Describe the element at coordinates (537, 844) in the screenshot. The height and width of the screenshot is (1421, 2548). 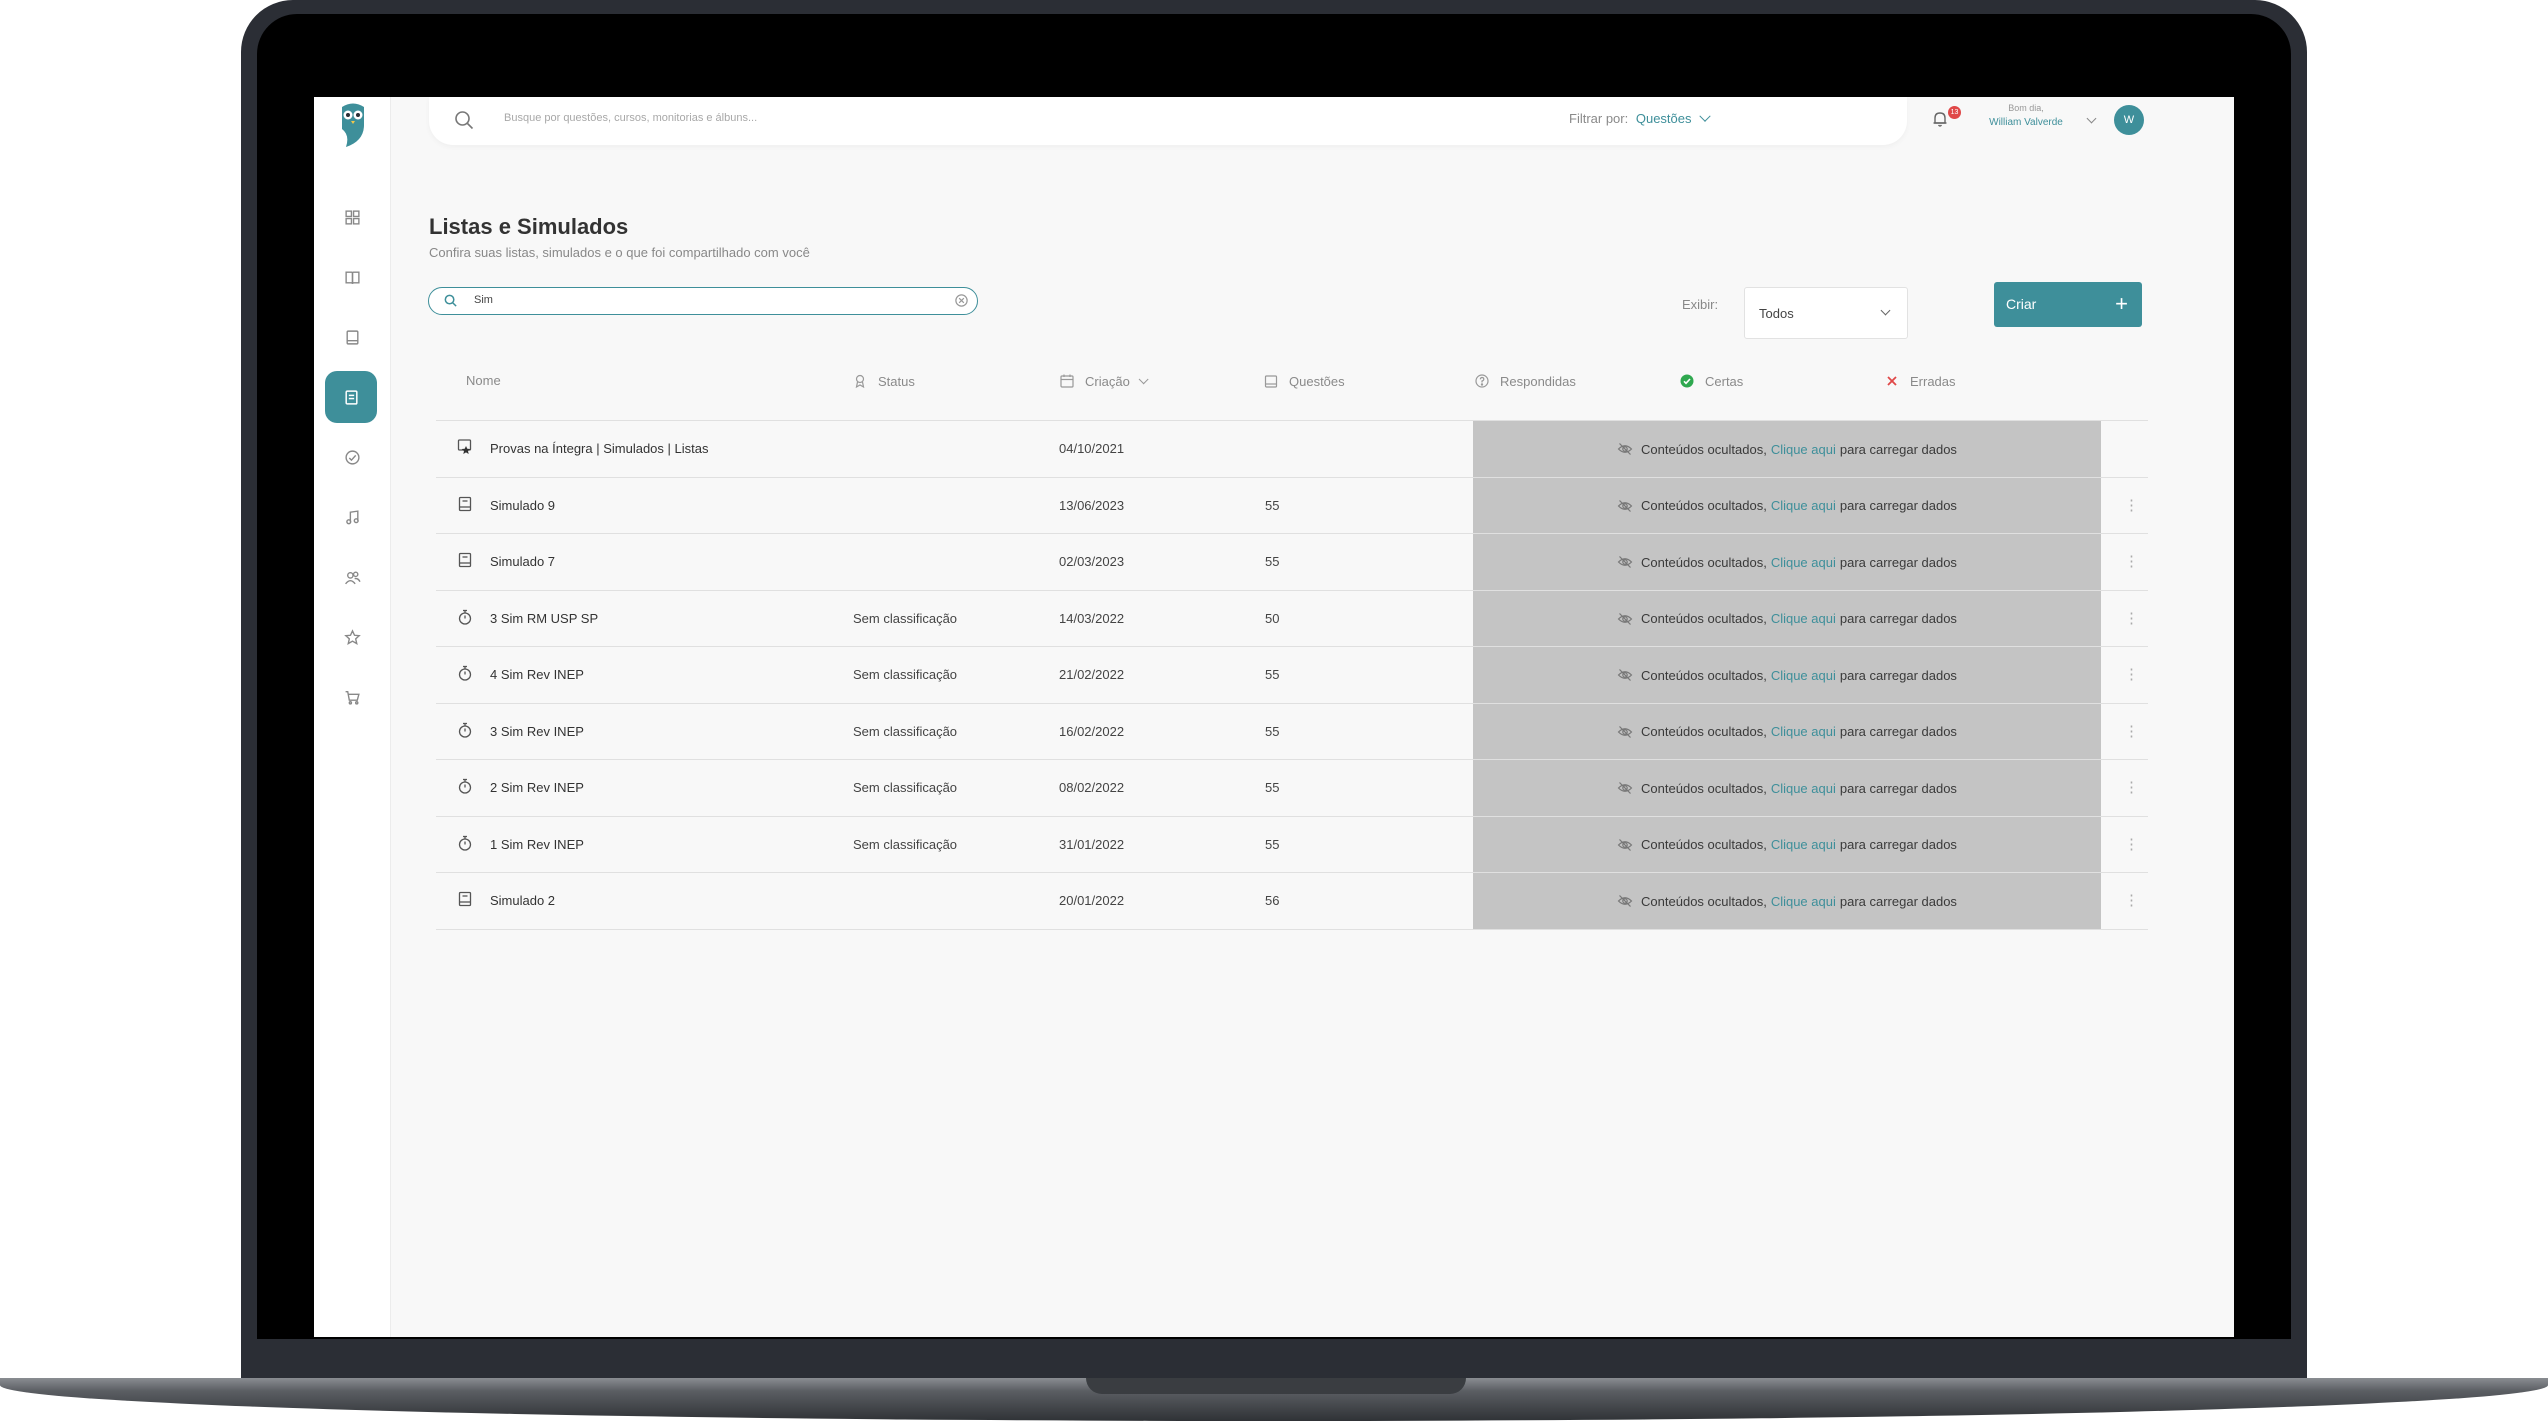
I see `row-name: 1 Sim Rev INEP` at that location.